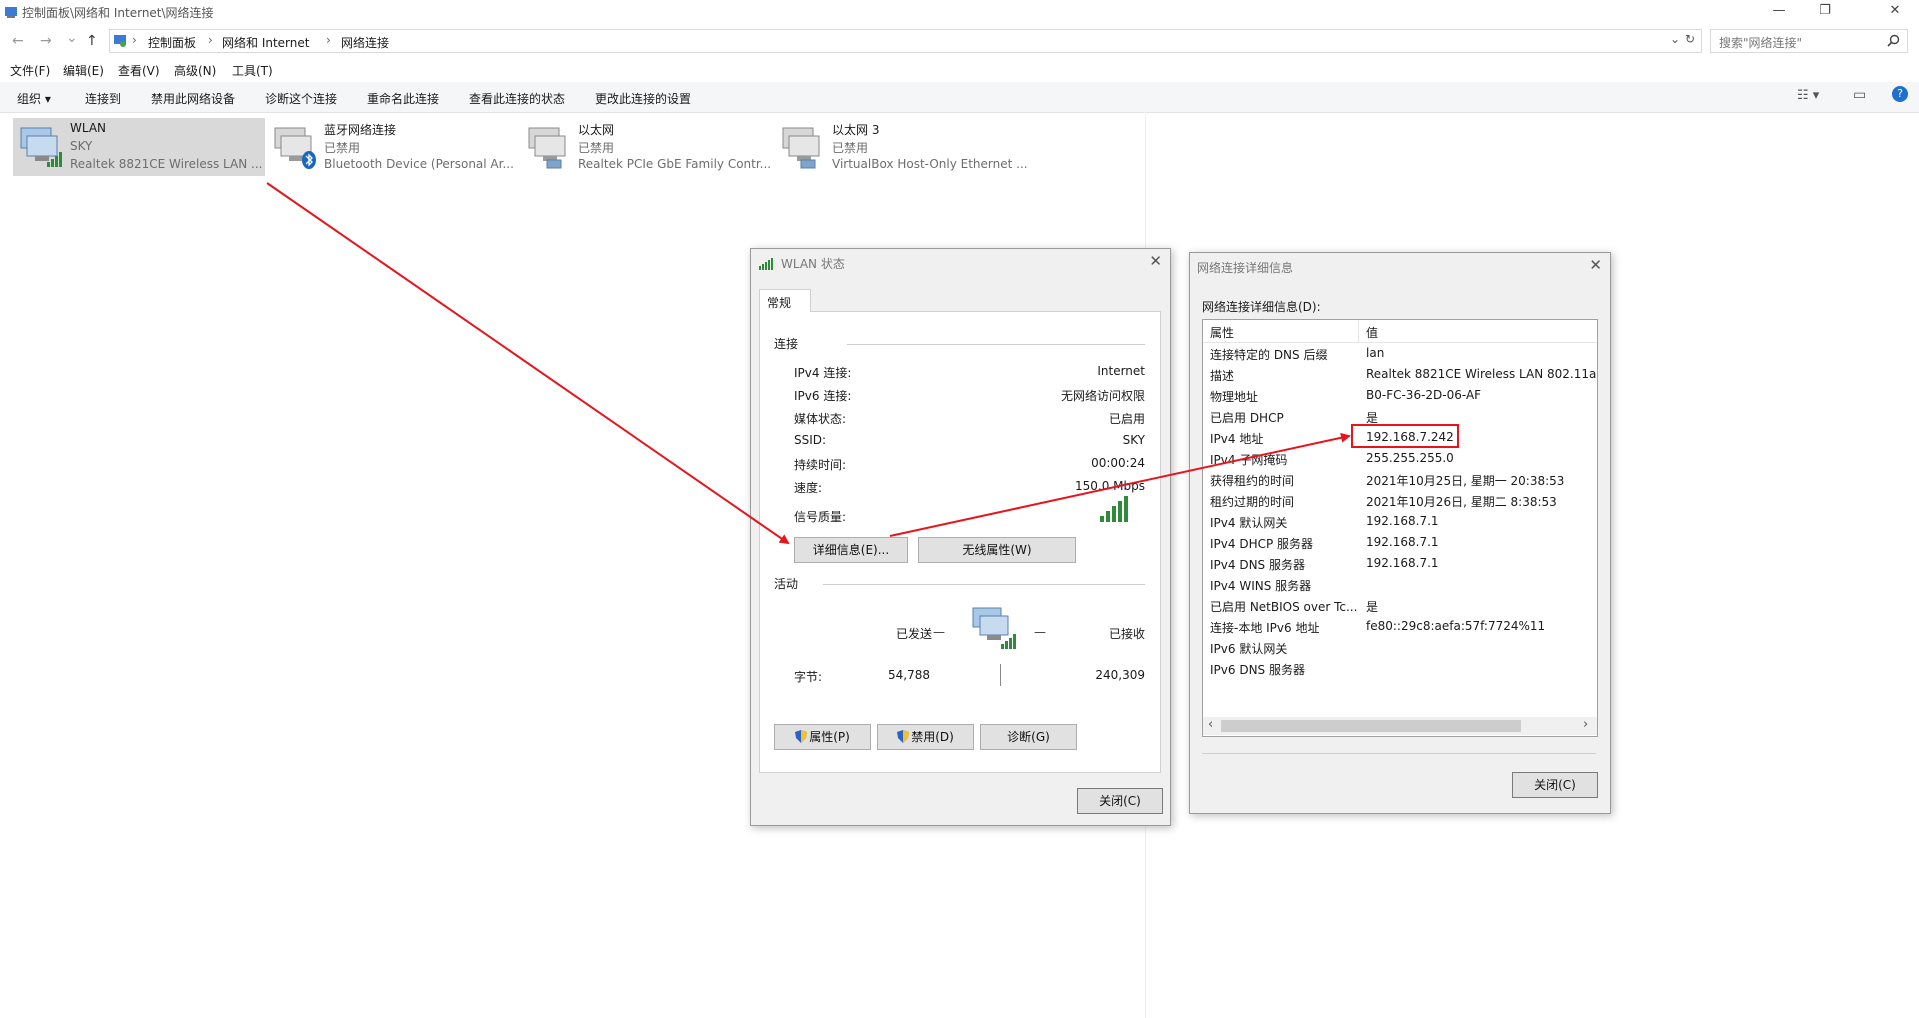 The height and width of the screenshot is (1018, 1919). I want to click on wireless-properties-button: 无线属性(W), so click(997, 550).